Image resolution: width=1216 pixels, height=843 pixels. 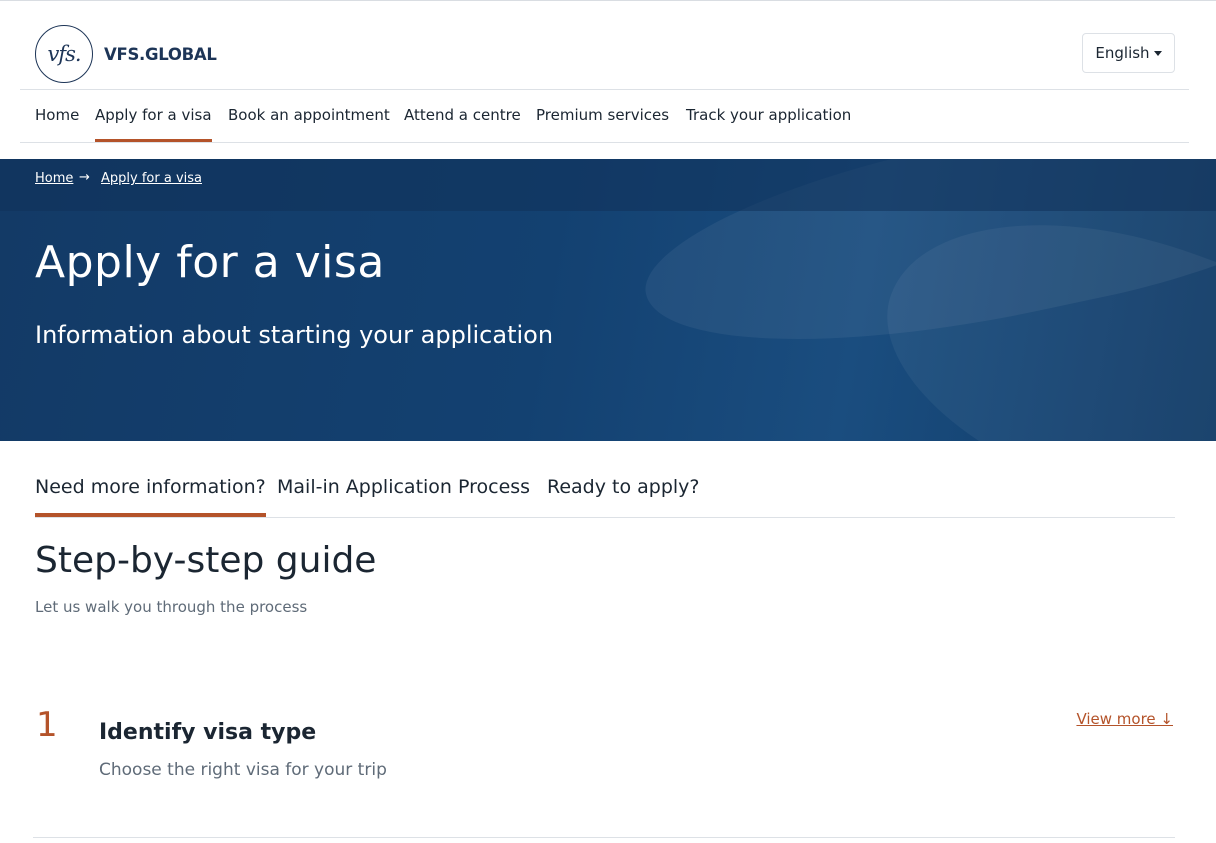 I want to click on logo-mark-icon: vfs., so click(x=64, y=54).